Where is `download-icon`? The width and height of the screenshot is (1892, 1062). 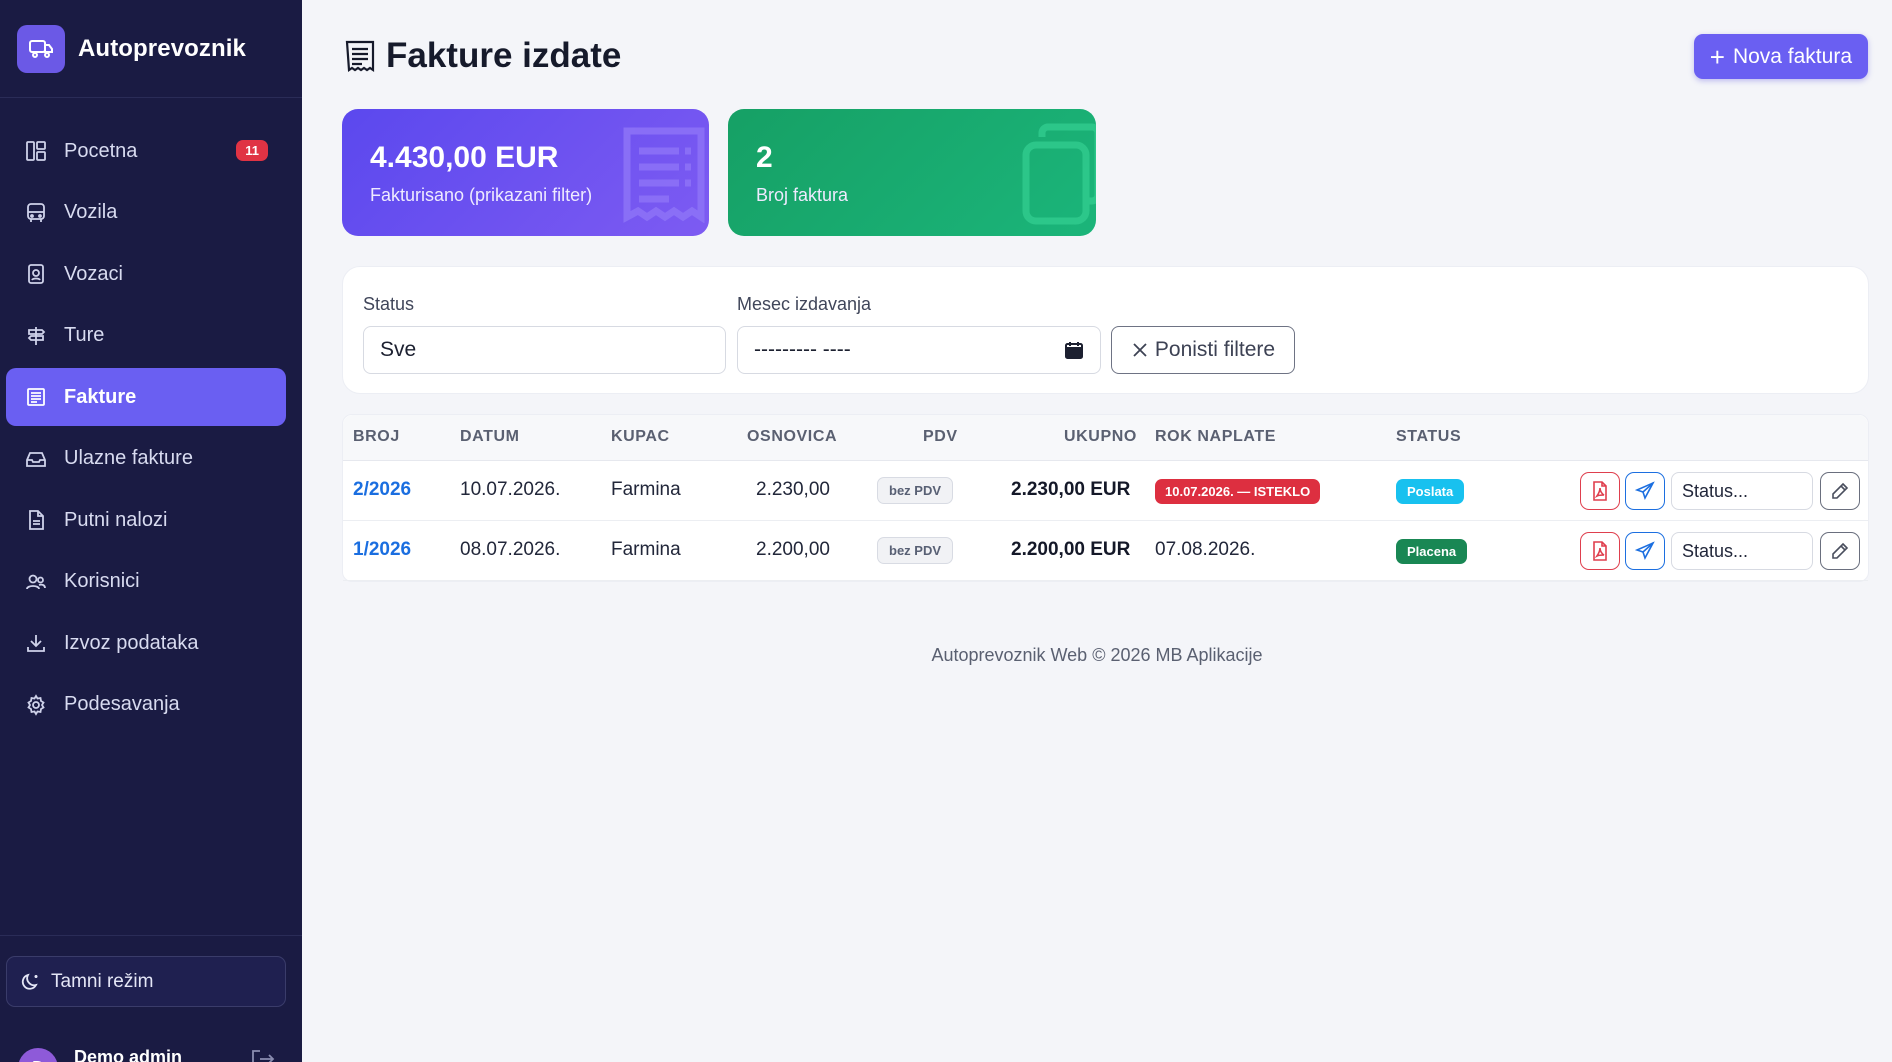 download-icon is located at coordinates (36, 643).